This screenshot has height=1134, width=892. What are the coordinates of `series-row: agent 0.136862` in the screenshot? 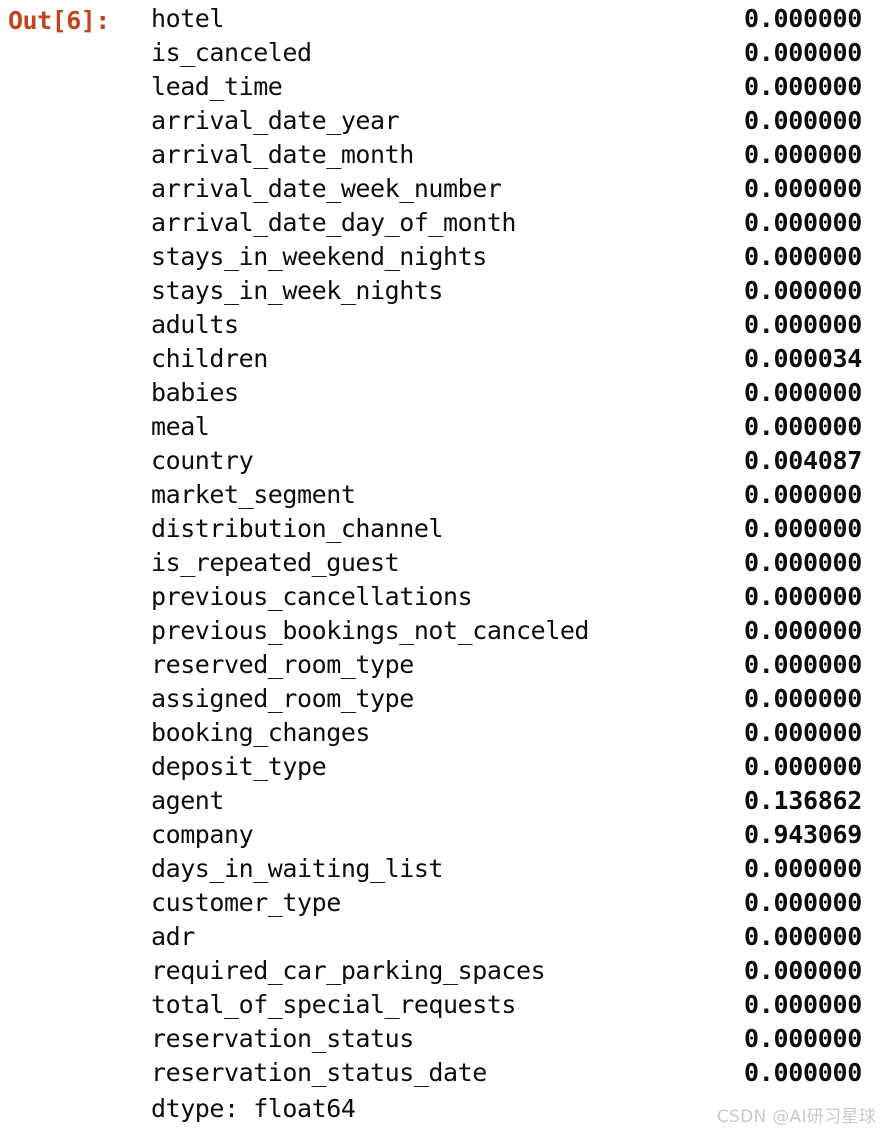 It's located at (506, 801).